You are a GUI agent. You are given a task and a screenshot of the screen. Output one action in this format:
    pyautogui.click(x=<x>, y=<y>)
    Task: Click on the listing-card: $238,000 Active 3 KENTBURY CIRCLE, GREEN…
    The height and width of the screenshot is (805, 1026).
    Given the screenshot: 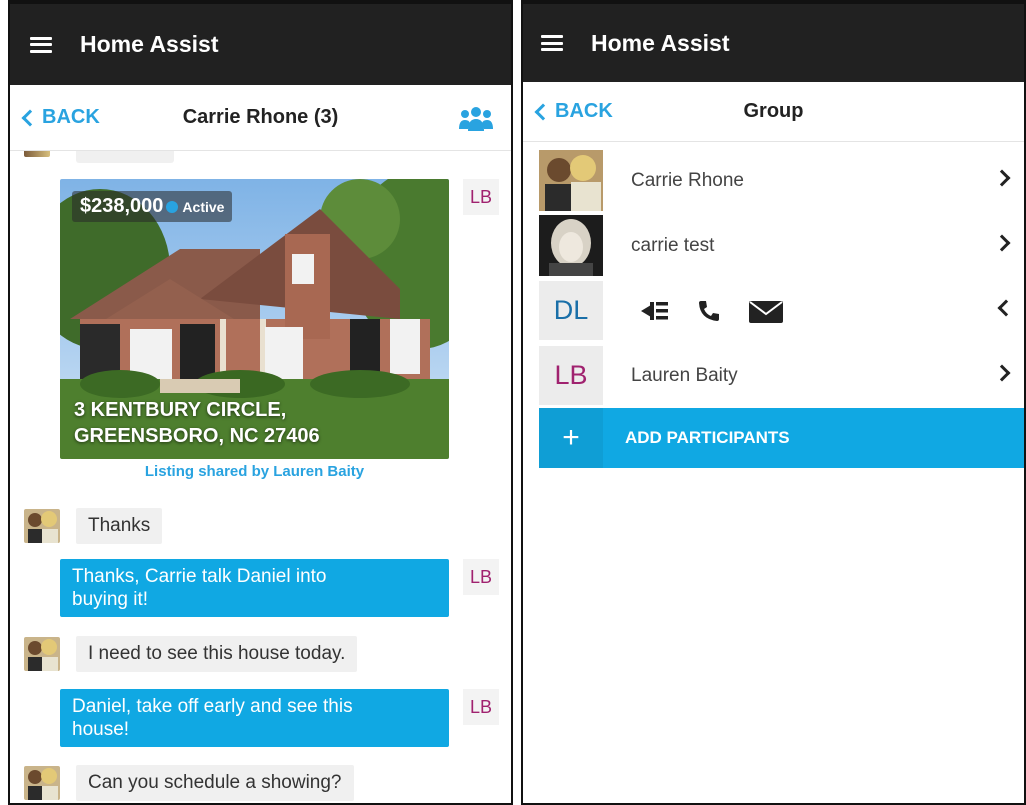 What is the action you would take?
    pyautogui.click(x=254, y=319)
    